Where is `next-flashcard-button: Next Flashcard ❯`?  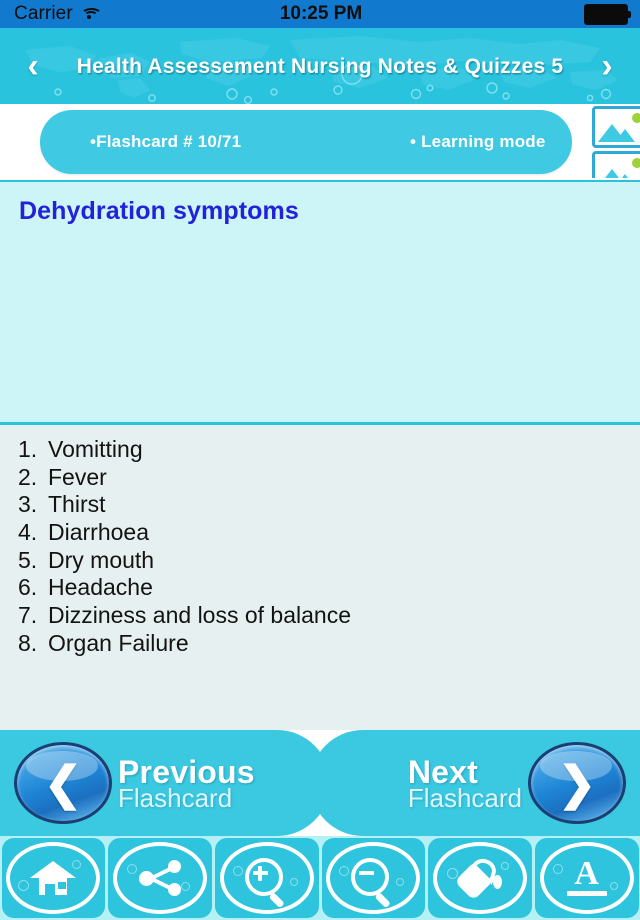
next-flashcard-button: Next Flashcard ❯ is located at coordinates (475, 783).